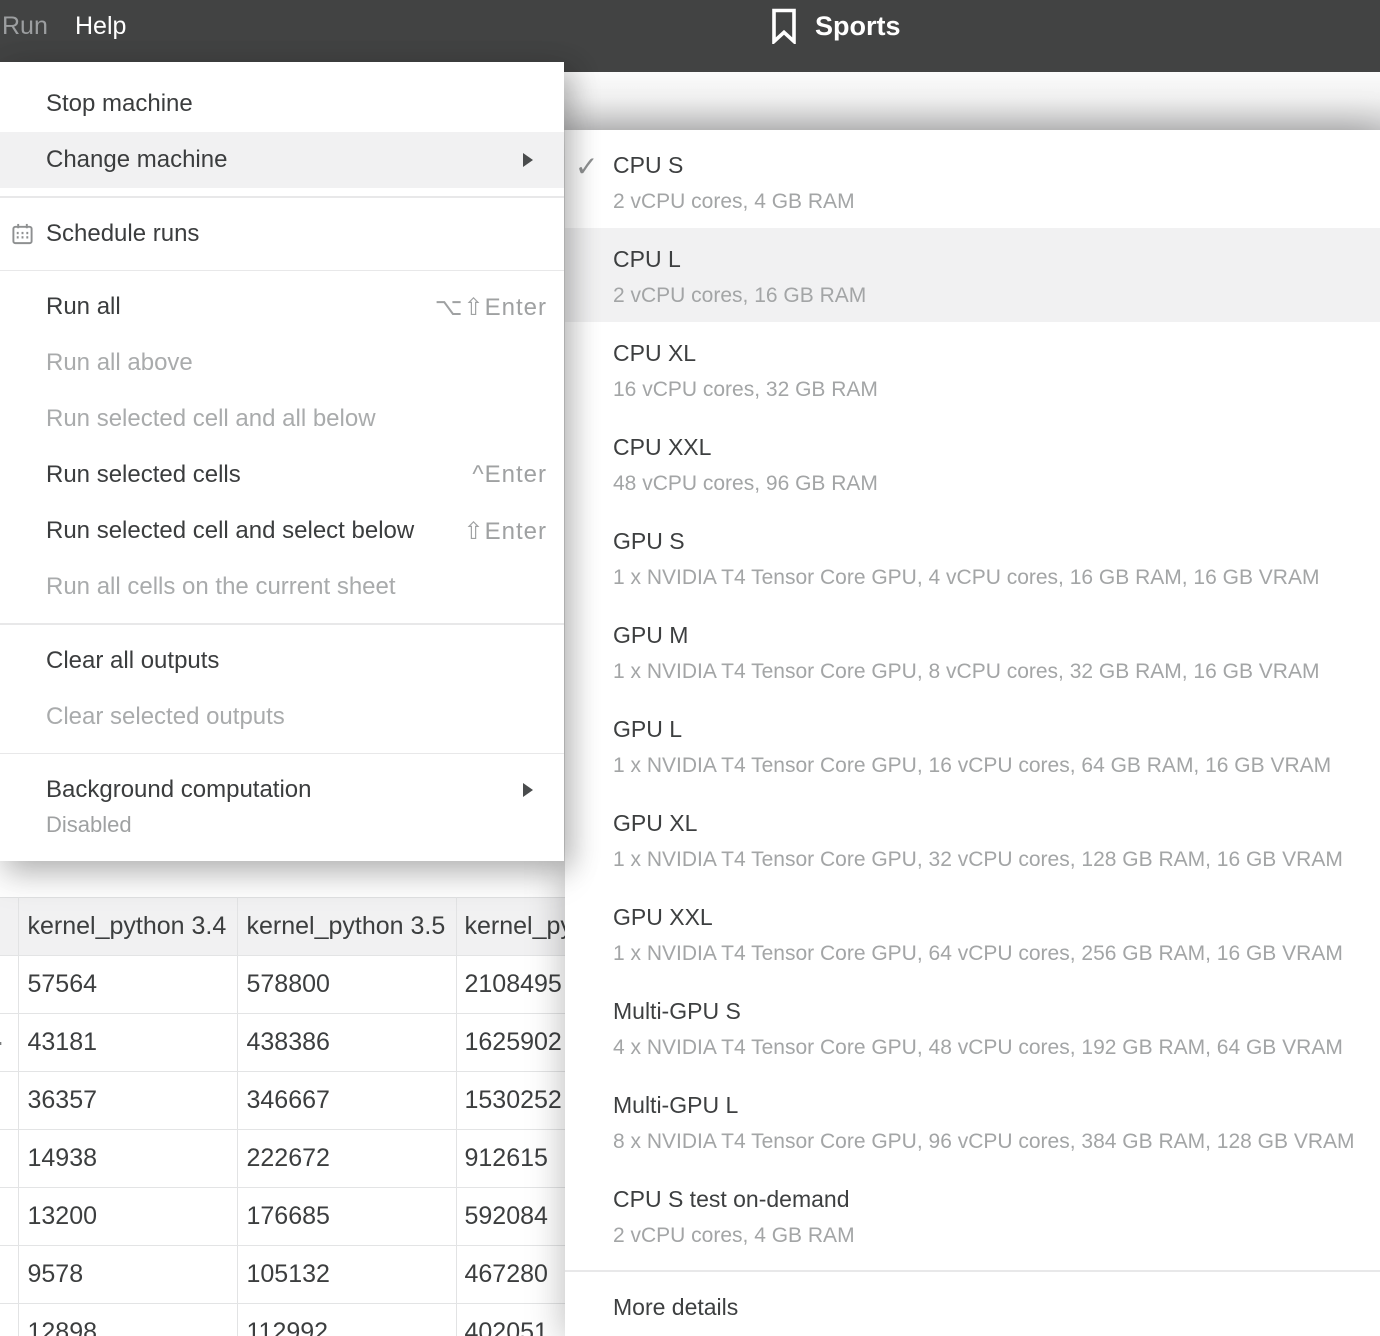 The width and height of the screenshot is (1380, 1336). Describe the element at coordinates (784, 26) in the screenshot. I see `bookmark-icon` at that location.